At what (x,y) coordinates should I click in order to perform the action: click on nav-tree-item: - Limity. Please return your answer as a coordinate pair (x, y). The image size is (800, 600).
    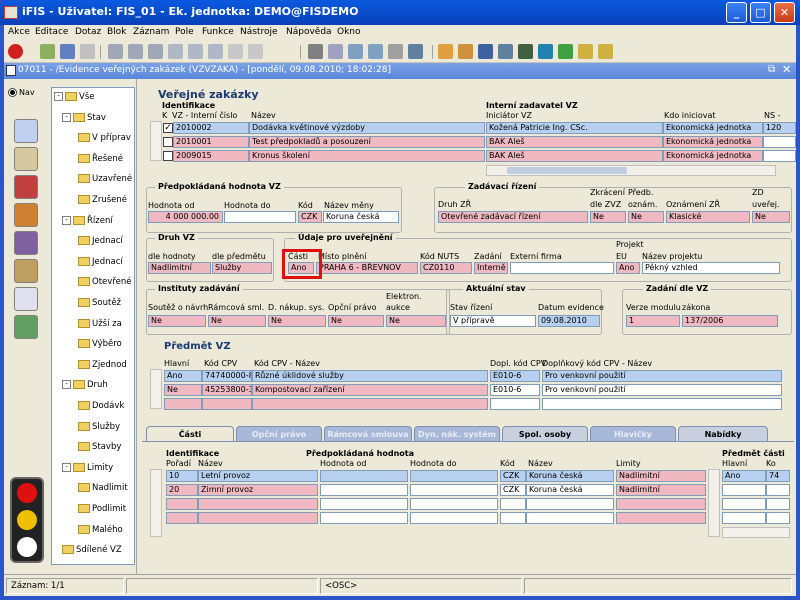
    Looking at the image, I should click on (87, 468).